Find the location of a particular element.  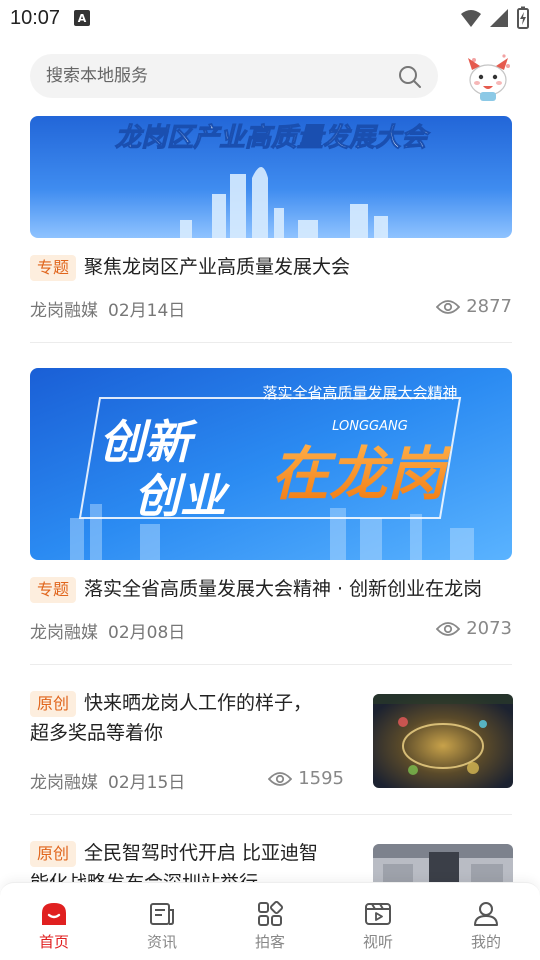

tab-label: 资讯 is located at coordinates (161, 942).